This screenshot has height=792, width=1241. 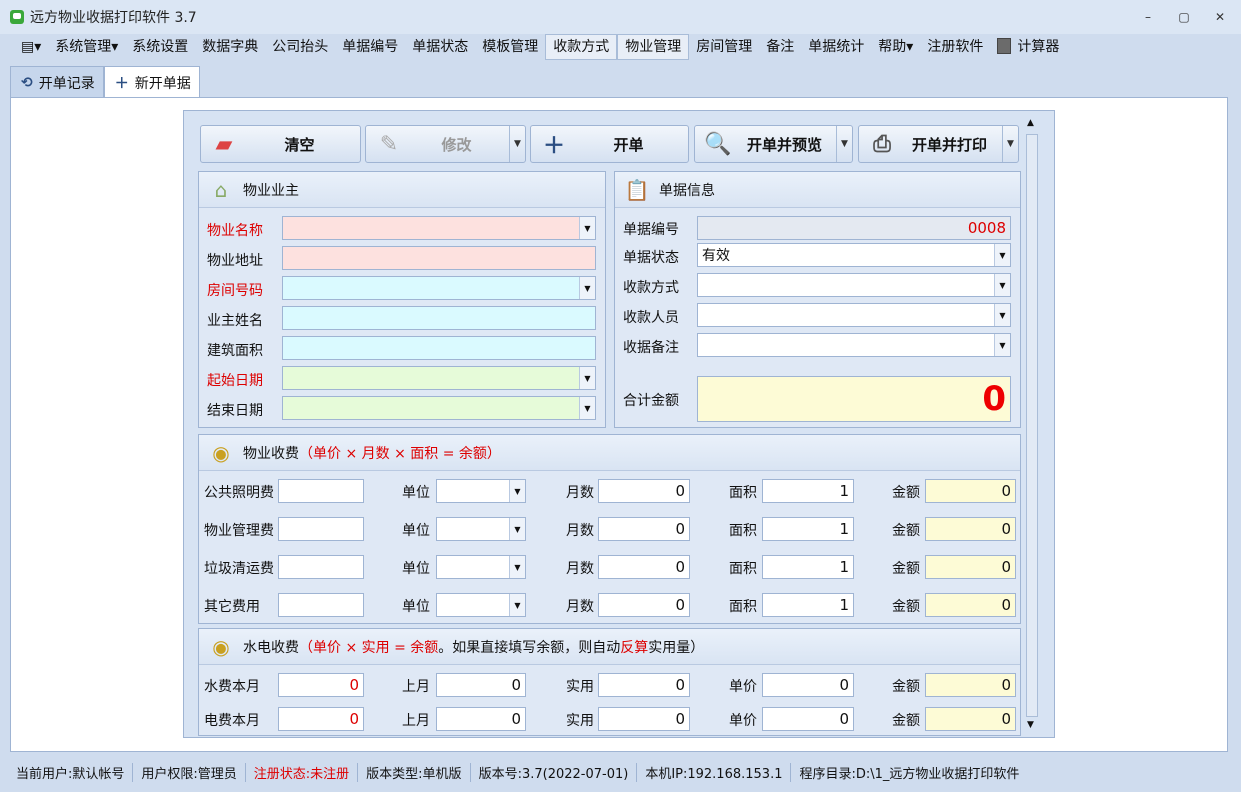 I want to click on menu-system-manage: 系统管理▾, so click(x=86, y=47).